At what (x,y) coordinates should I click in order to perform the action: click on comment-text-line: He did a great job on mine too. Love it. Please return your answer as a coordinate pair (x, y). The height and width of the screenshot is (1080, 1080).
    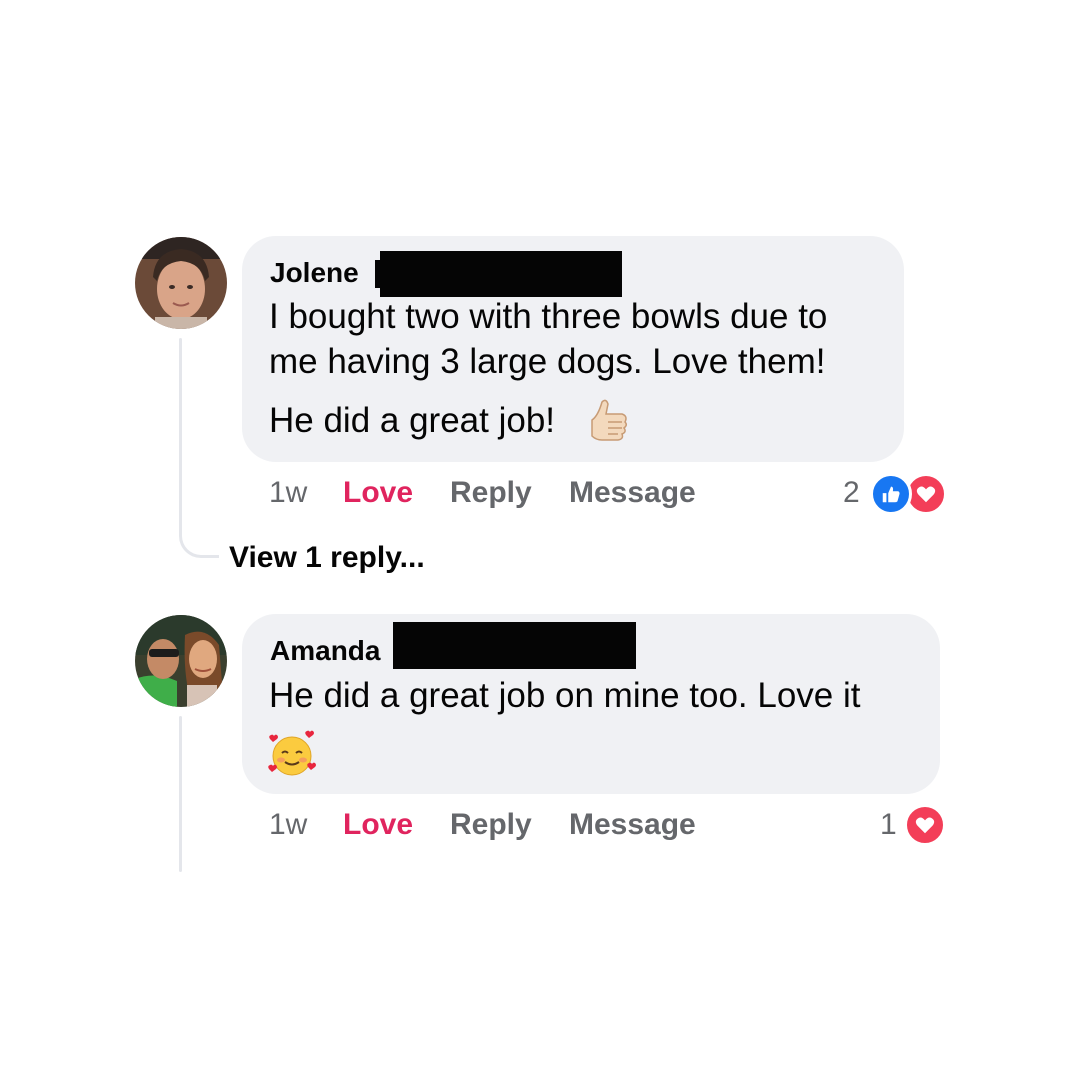
    Looking at the image, I should click on (565, 695).